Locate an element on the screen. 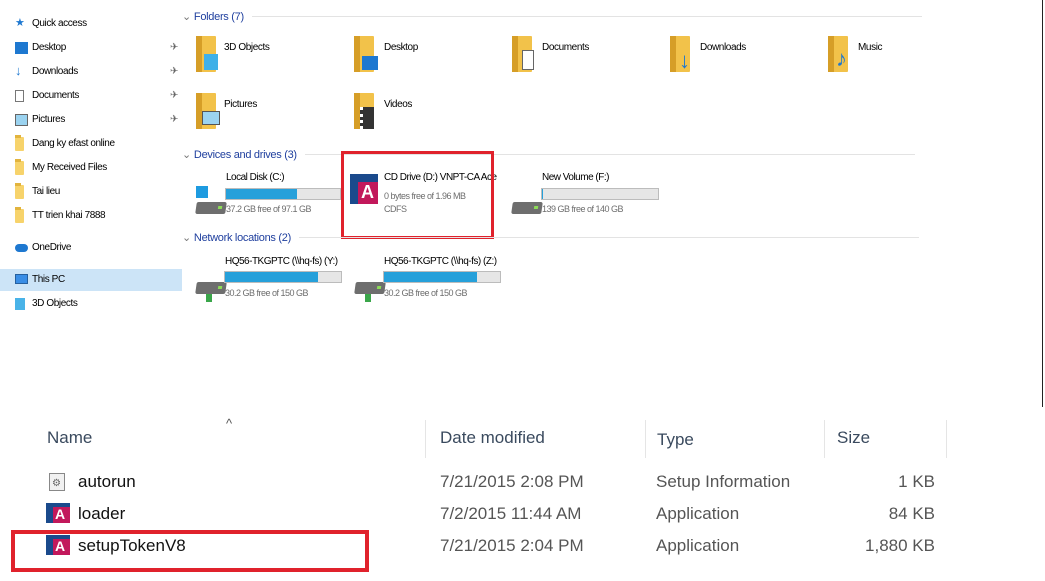 This screenshot has width=1045, height=581. folder-tile-videos: Videos is located at coordinates (424, 116).